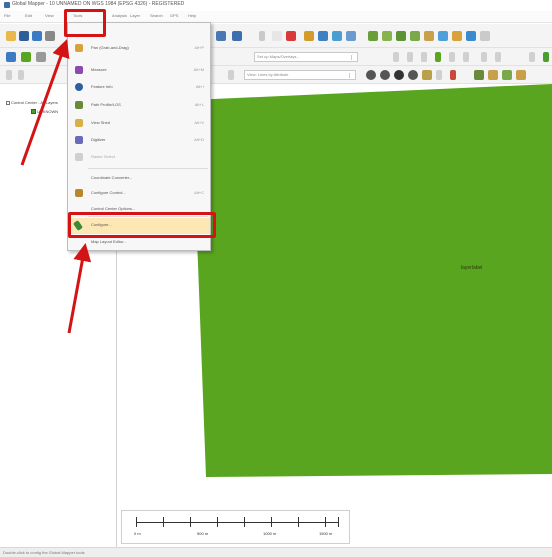 The image size is (552, 557). I want to click on delete-icon, so click(291, 36).